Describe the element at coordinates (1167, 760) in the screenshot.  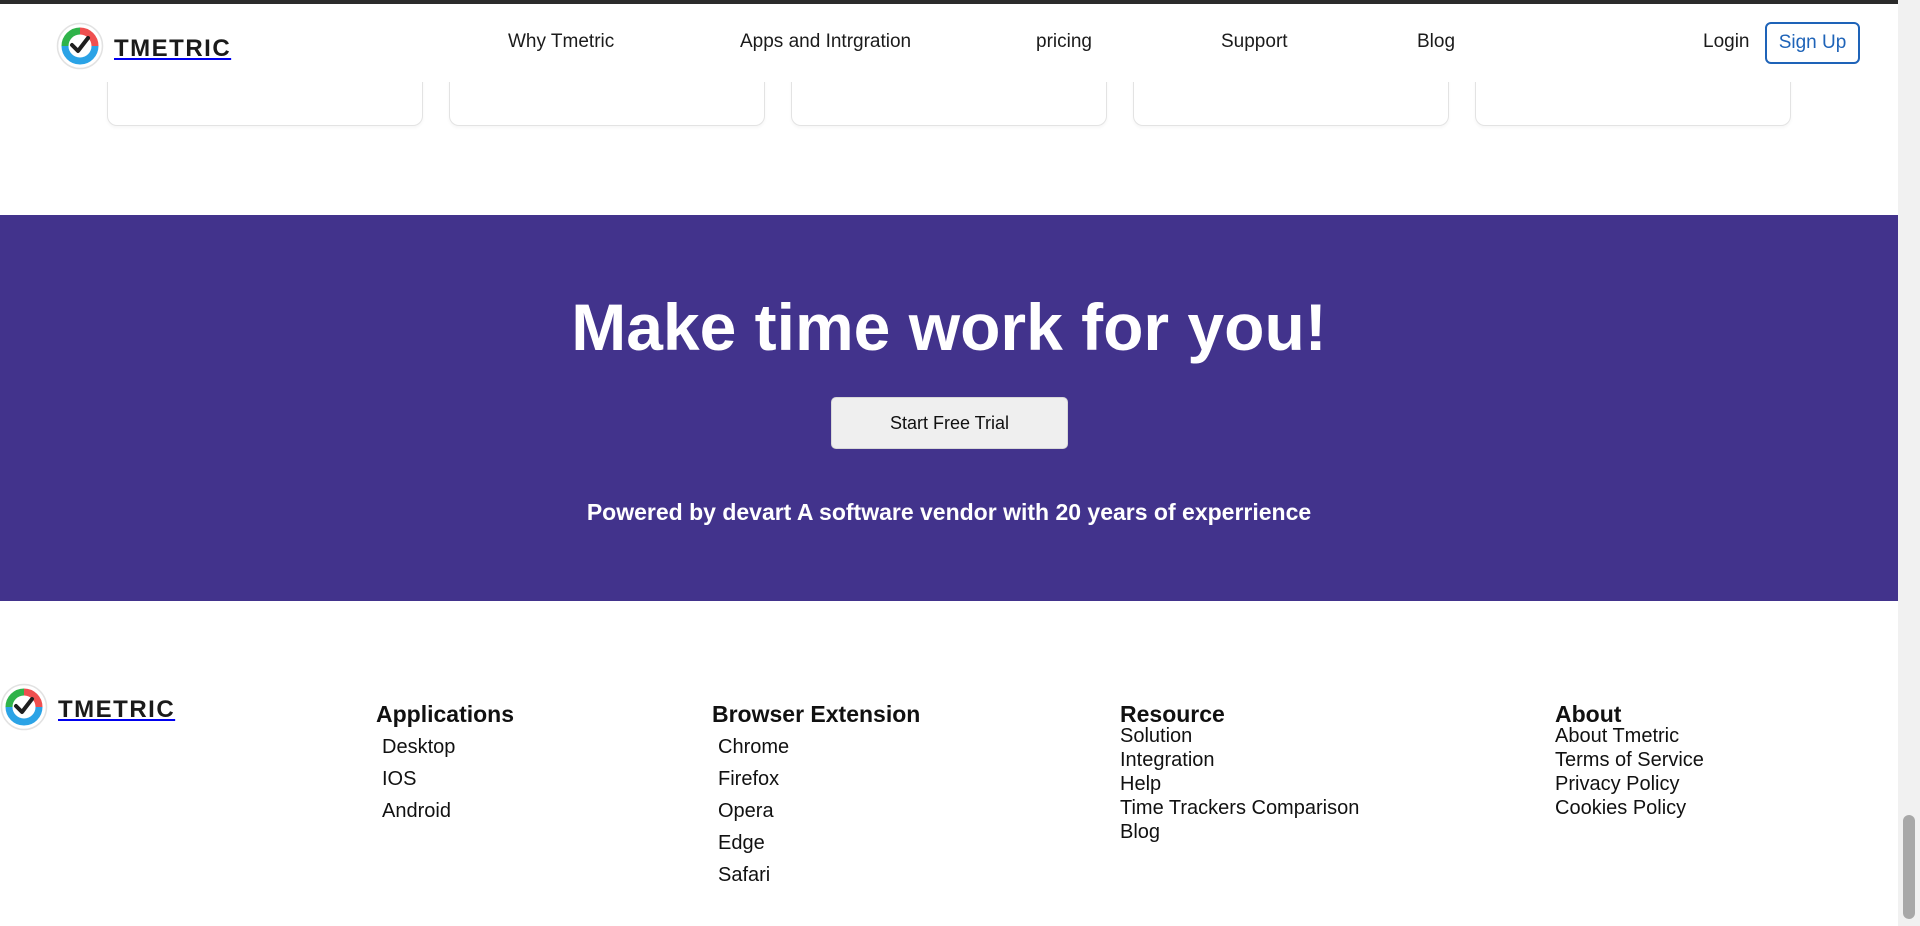
I see `footer-link-integration: Integration` at that location.